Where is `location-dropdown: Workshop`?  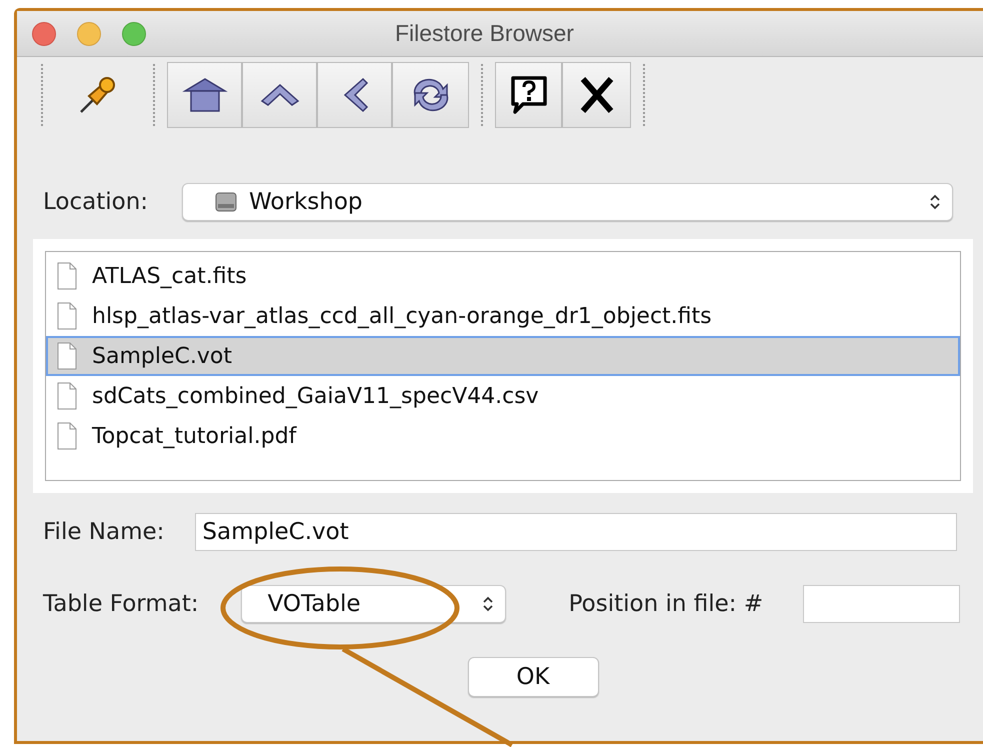 location-dropdown: Workshop is located at coordinates (568, 202).